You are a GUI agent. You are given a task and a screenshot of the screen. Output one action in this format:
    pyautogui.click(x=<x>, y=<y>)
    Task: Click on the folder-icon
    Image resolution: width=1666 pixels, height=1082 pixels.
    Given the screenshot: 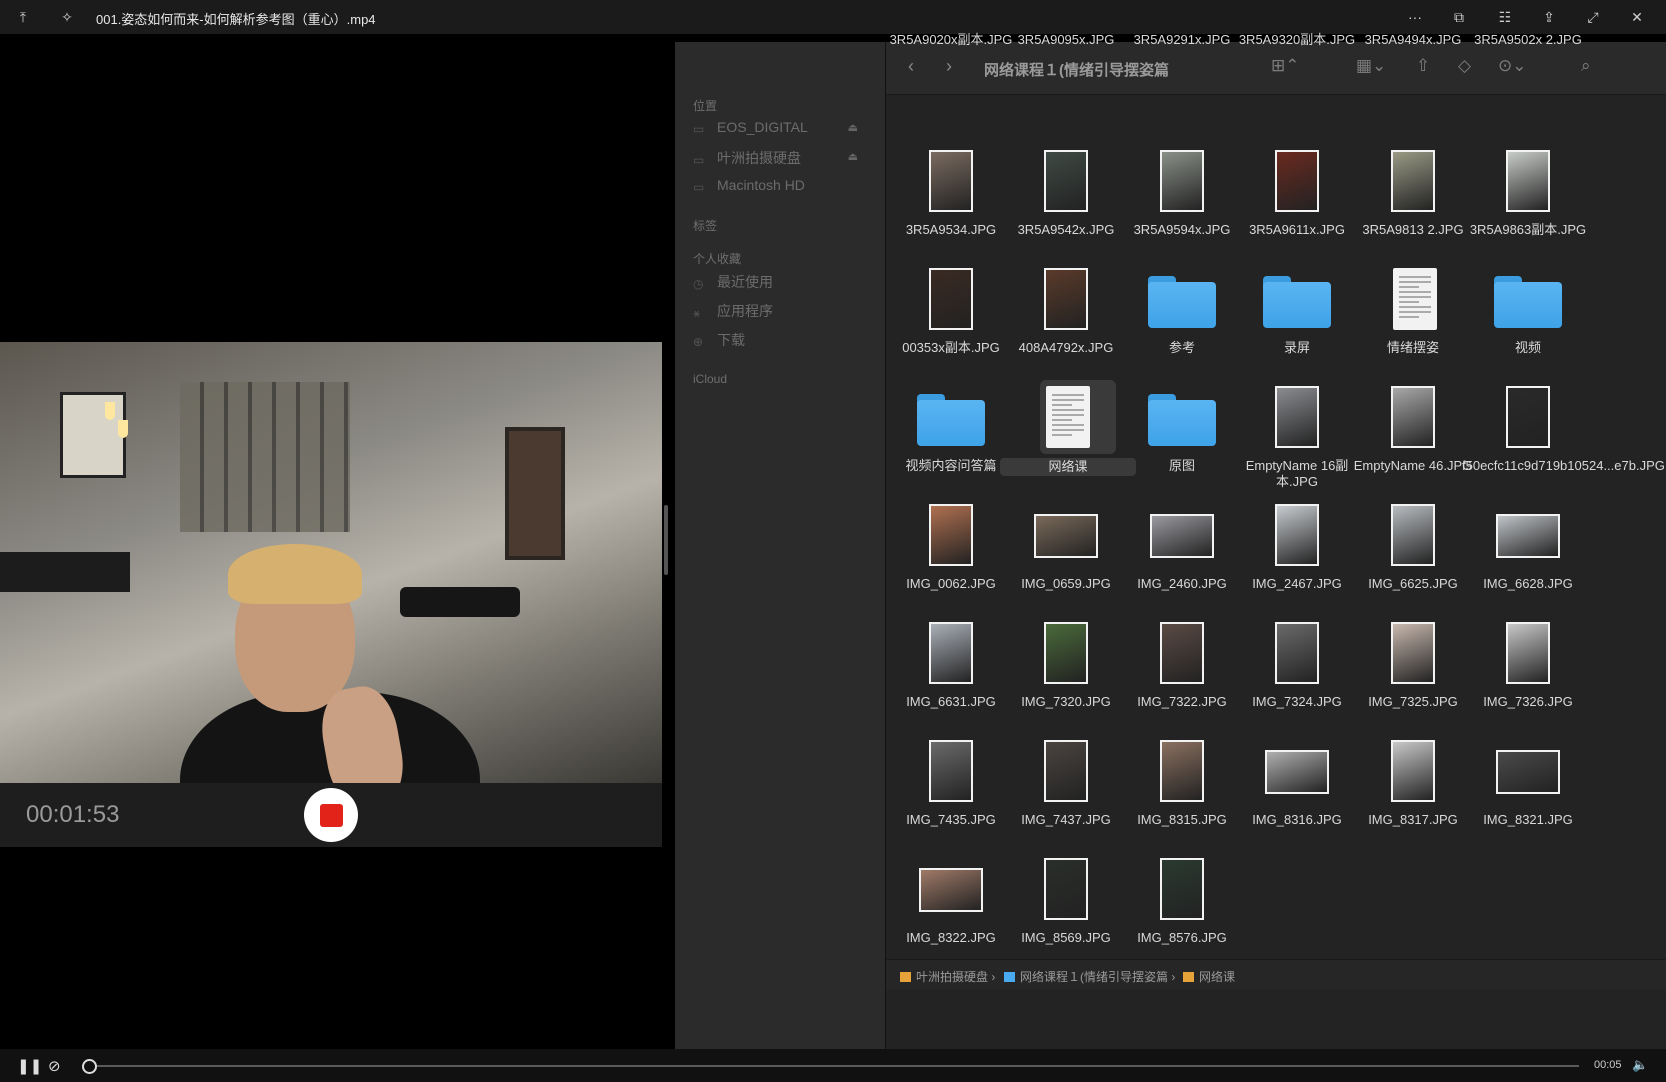 What is the action you would take?
    pyautogui.click(x=1009, y=977)
    